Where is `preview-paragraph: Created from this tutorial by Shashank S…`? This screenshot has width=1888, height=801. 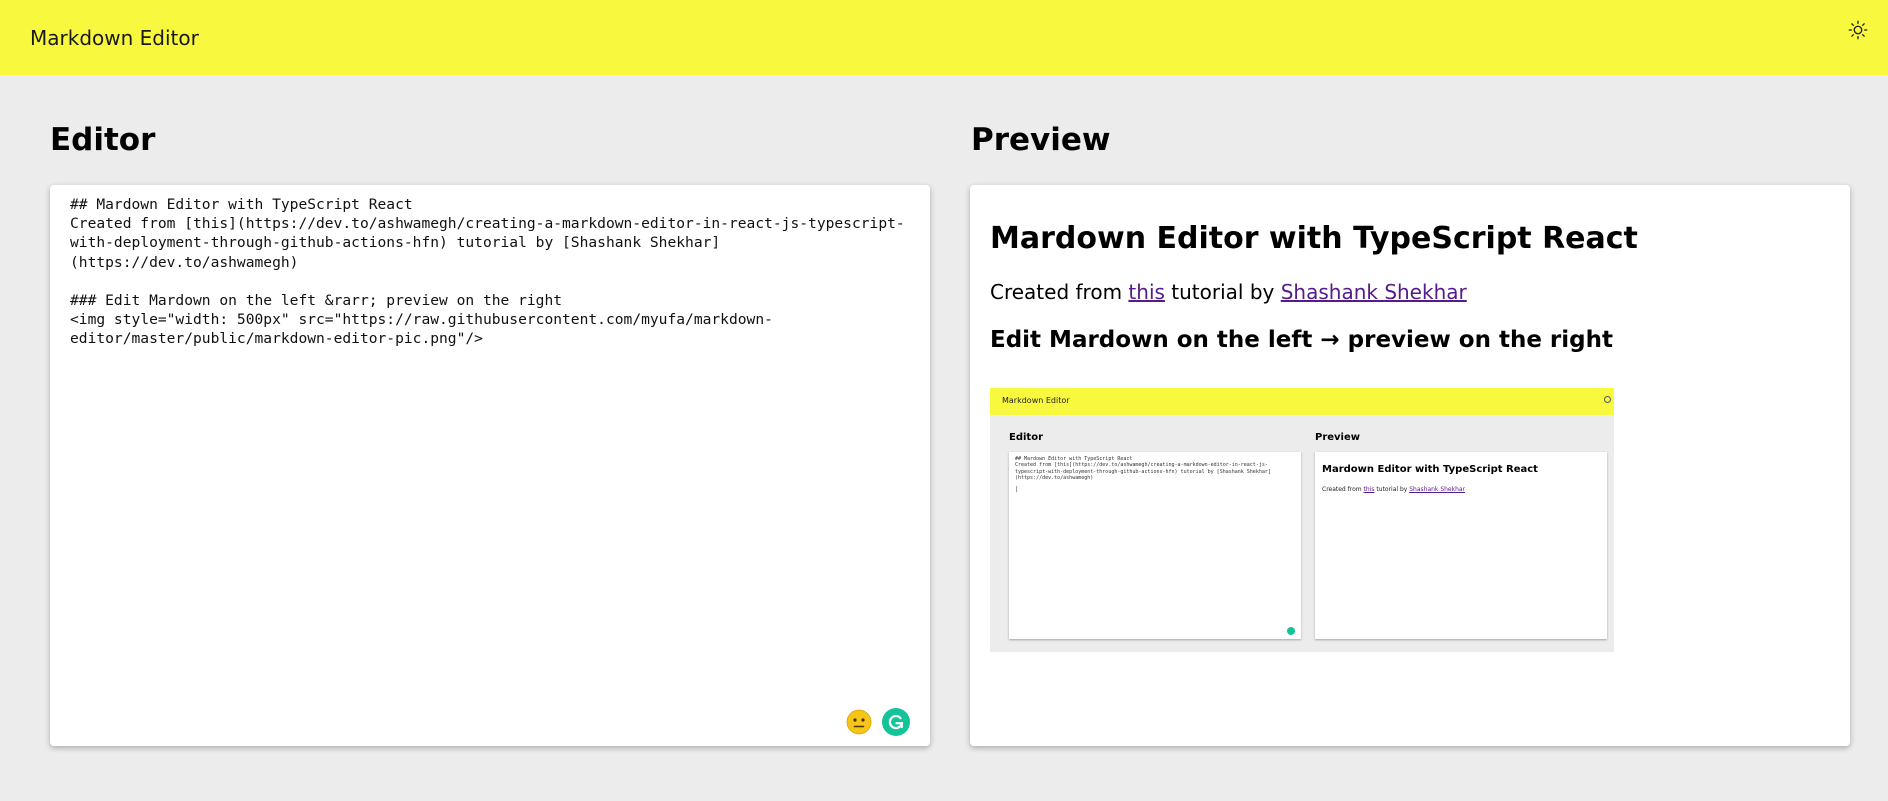 preview-paragraph: Created from this tutorial by Shashank S… is located at coordinates (1410, 292).